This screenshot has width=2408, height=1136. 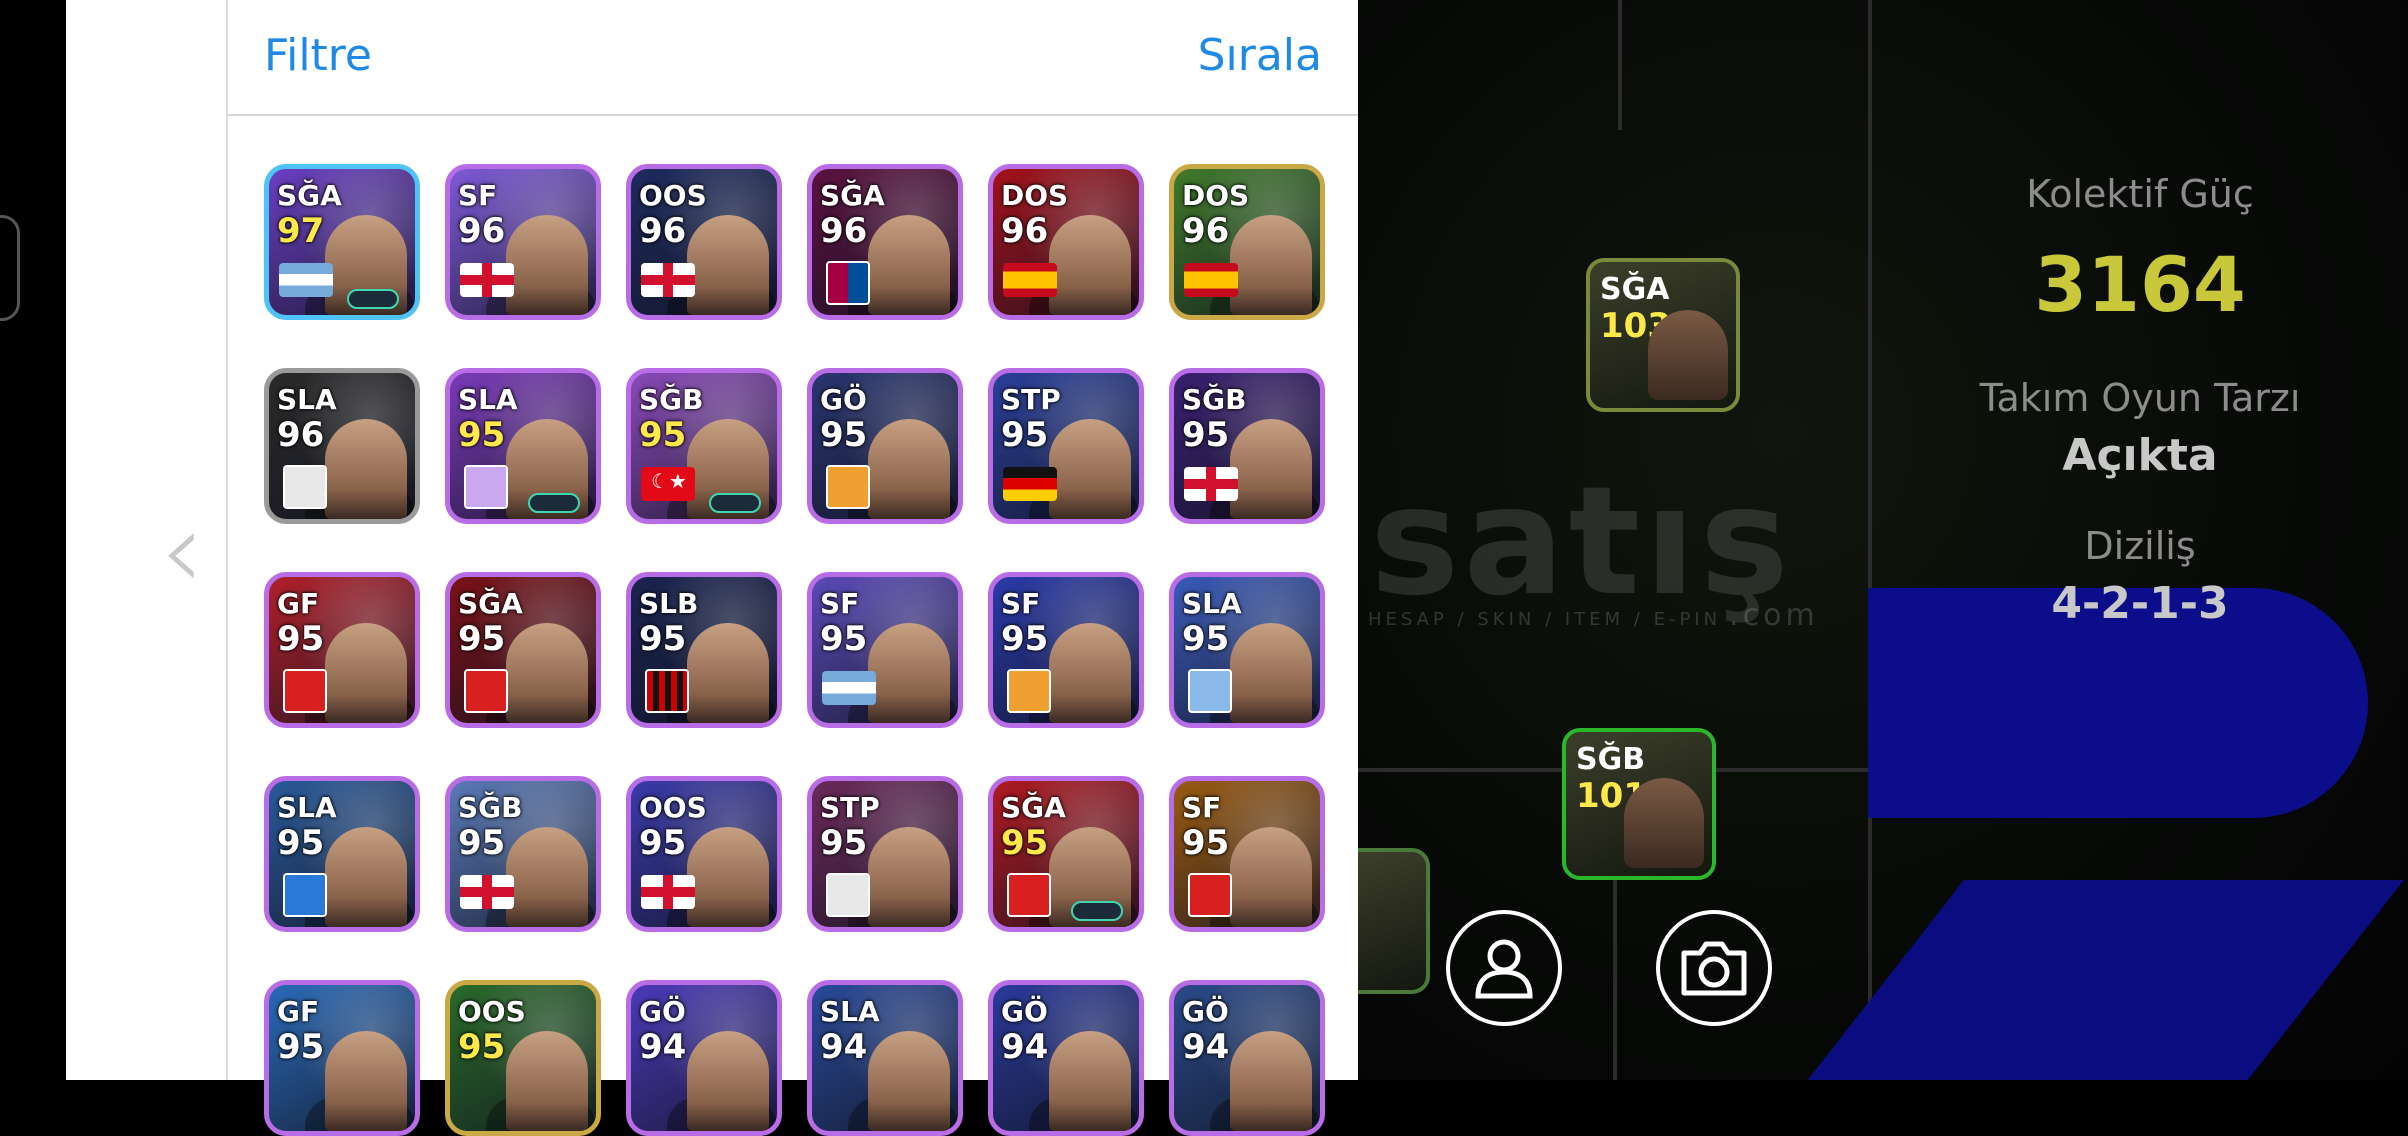 I want to click on watermark-tagline: HESAP / SKIN / ITEM / E-PIN .com, so click(x=1593, y=615).